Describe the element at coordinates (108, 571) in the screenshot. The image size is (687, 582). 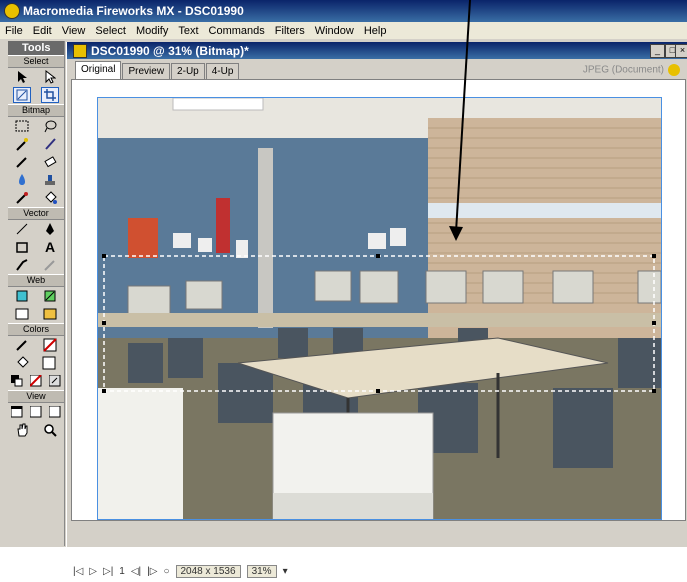
I see `last-frame-icon: ▷|` at that location.